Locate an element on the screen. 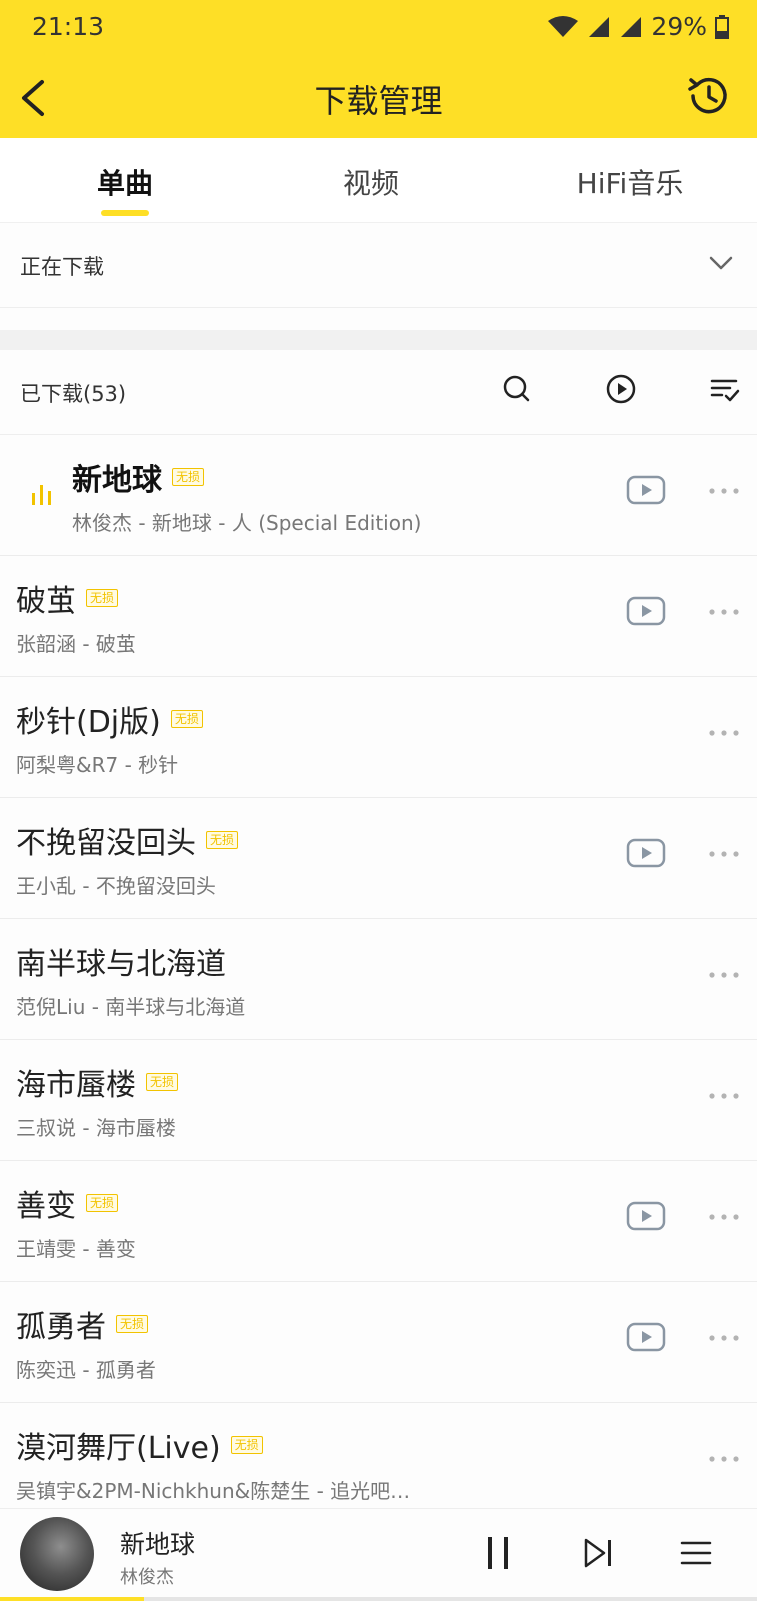  next-track-icon is located at coordinates (598, 1553).